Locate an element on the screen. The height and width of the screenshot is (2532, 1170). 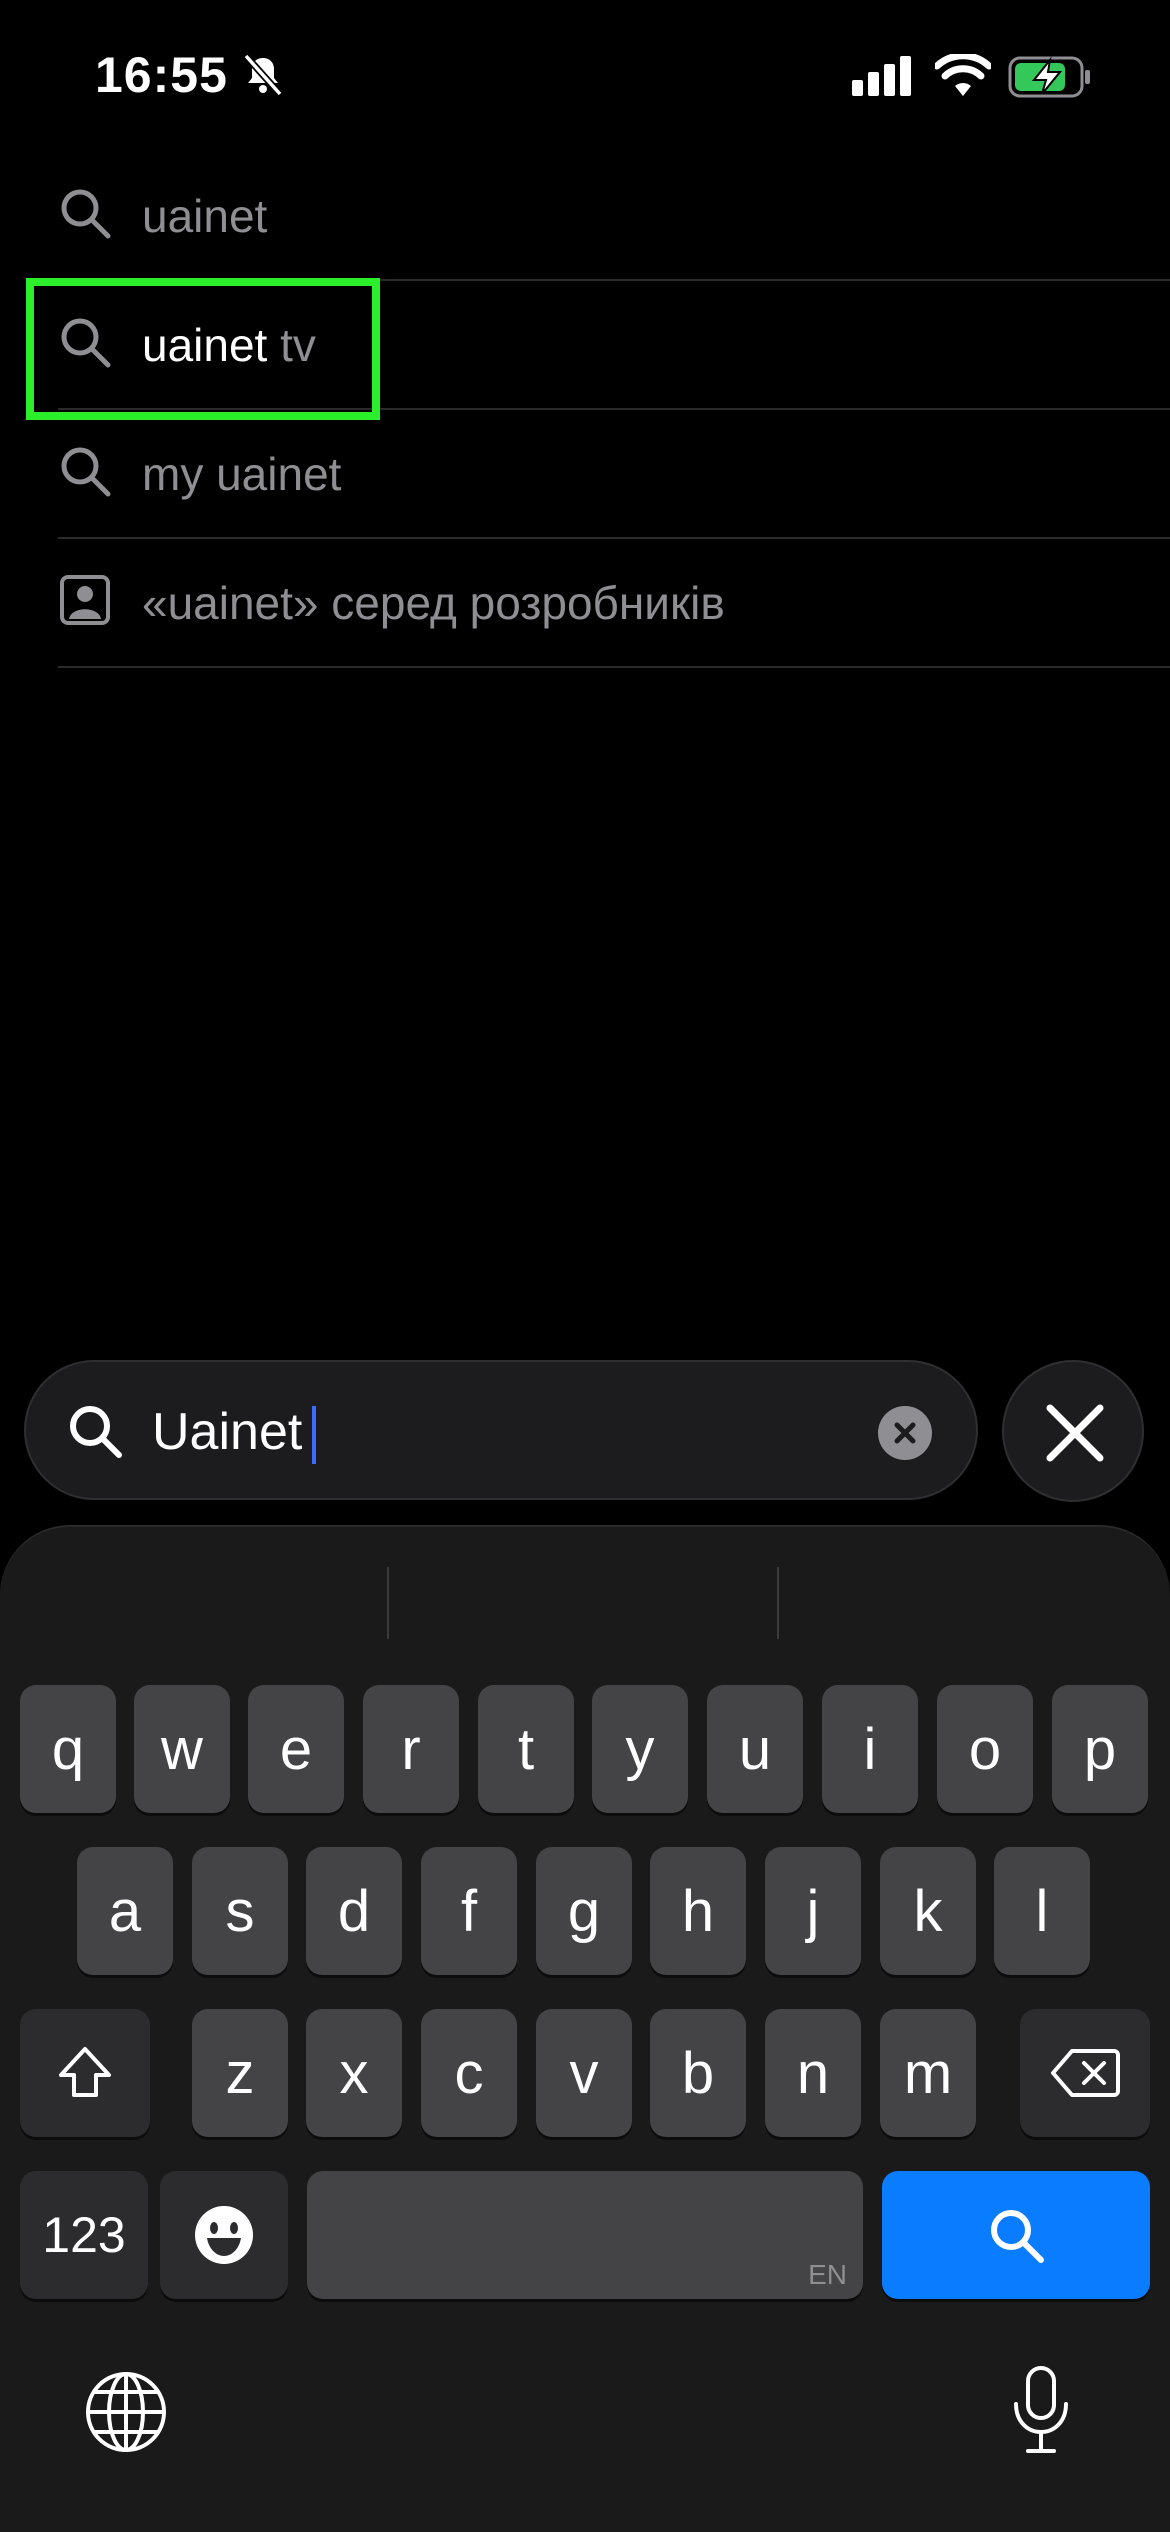
key: k is located at coordinates (928, 1911).